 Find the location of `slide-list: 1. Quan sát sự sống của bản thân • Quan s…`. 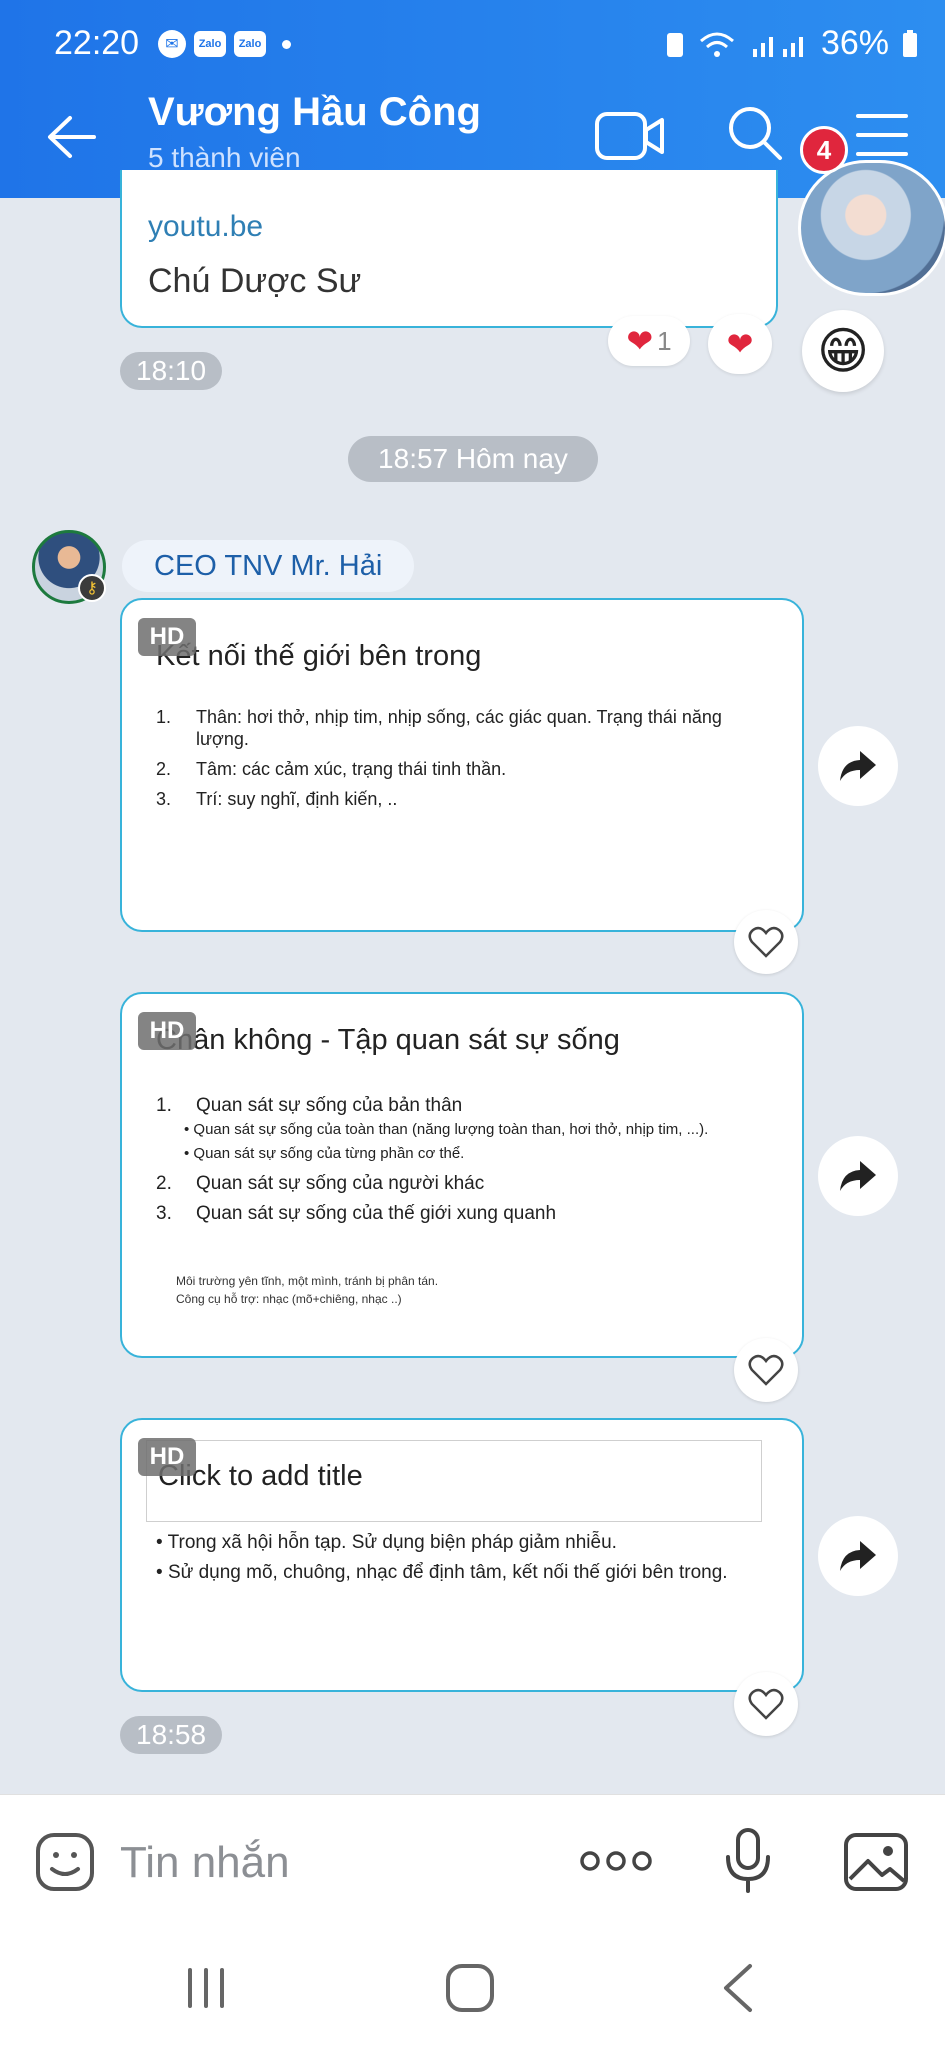

slide-list: 1. Quan sát sự sống của bản thân • Quan s… is located at coordinates (464, 1160).